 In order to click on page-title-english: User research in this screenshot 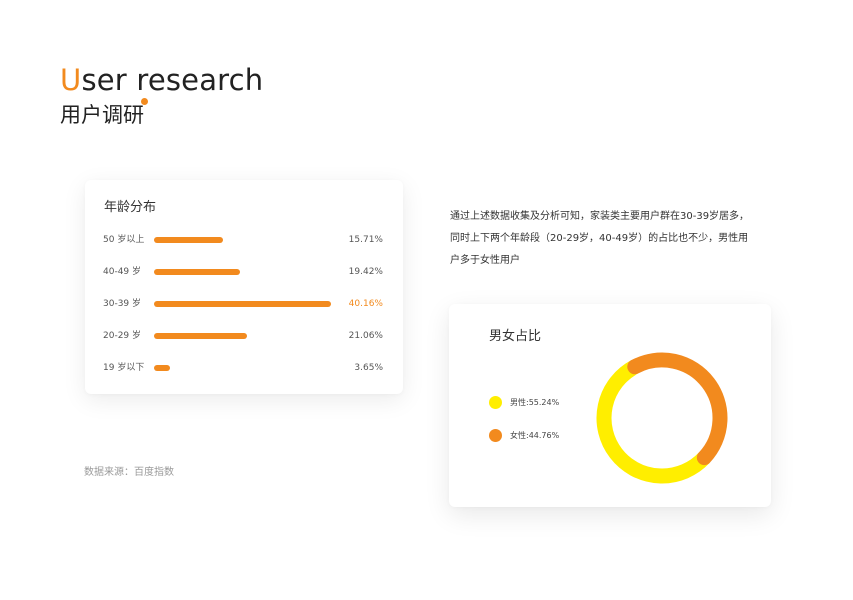, I will do `click(161, 80)`.